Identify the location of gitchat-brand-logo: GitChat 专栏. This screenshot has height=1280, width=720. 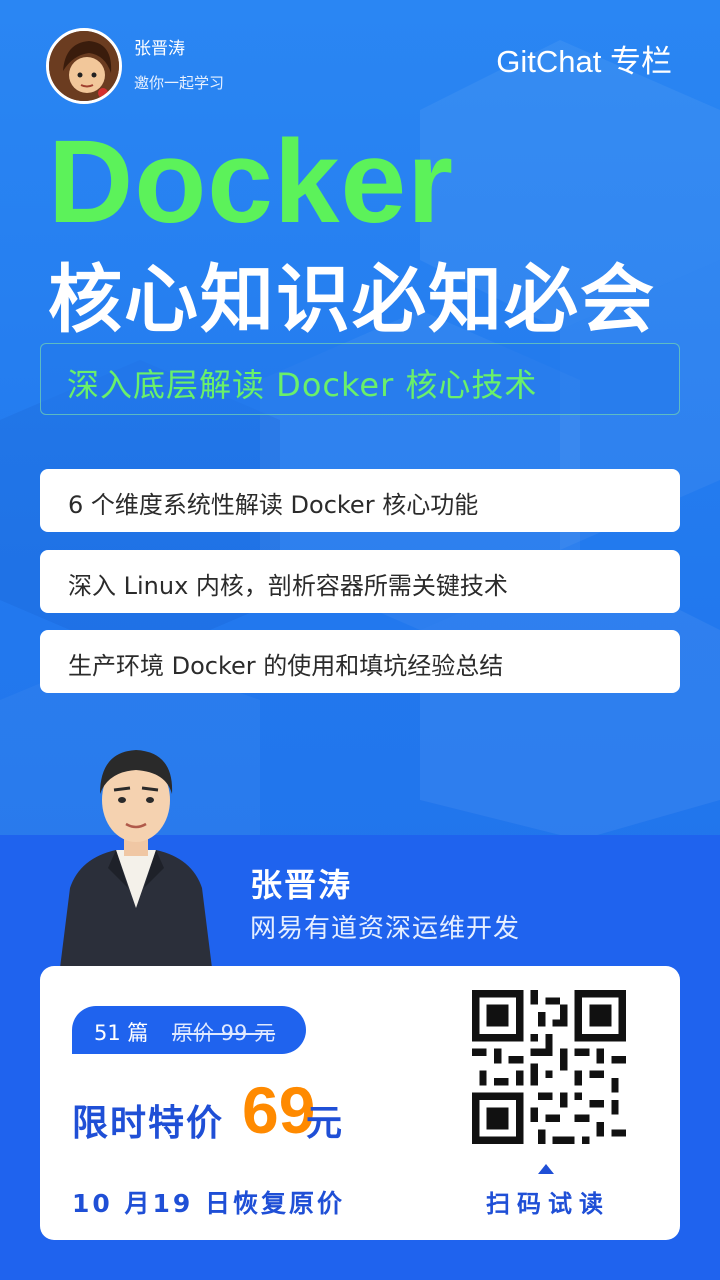
(584, 61).